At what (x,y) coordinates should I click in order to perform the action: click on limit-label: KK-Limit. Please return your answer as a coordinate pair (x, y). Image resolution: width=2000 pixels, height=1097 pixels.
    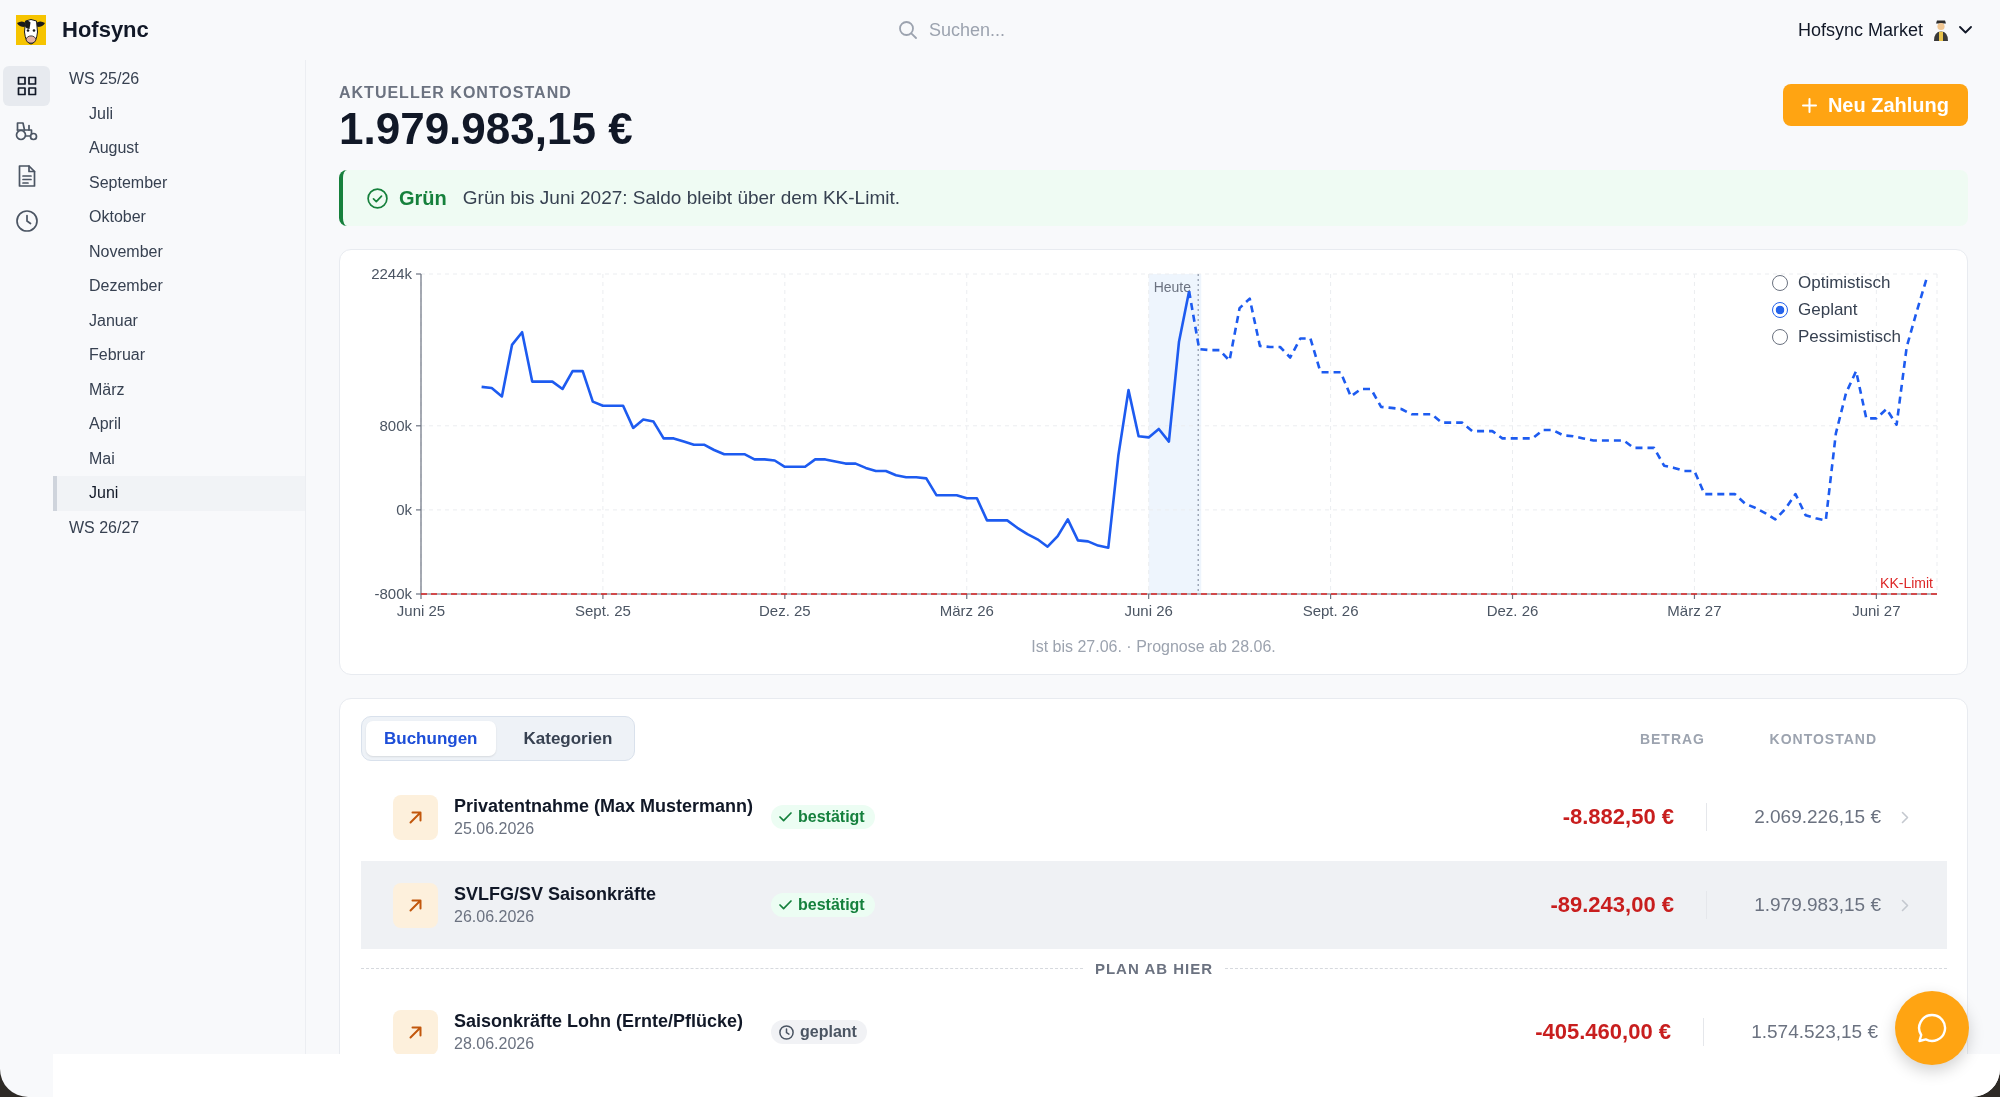
    Looking at the image, I should click on (1906, 583).